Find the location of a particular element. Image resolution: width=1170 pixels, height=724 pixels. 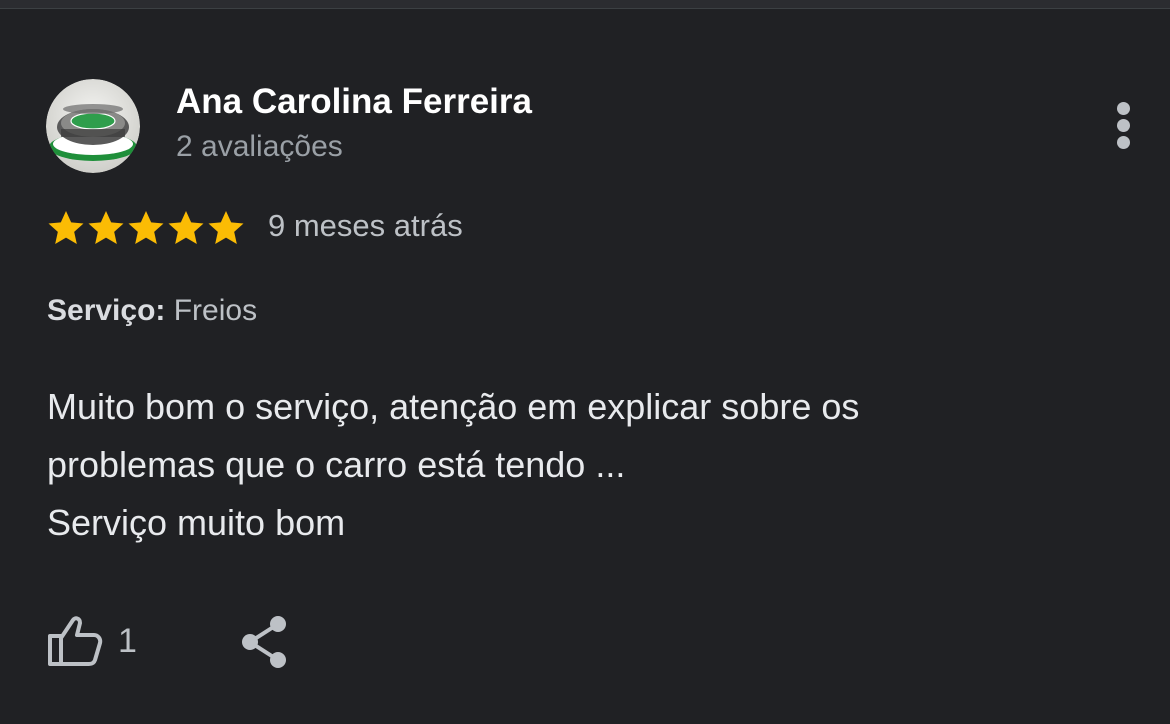

service-row: Serviço: Freios is located at coordinates (152, 311).